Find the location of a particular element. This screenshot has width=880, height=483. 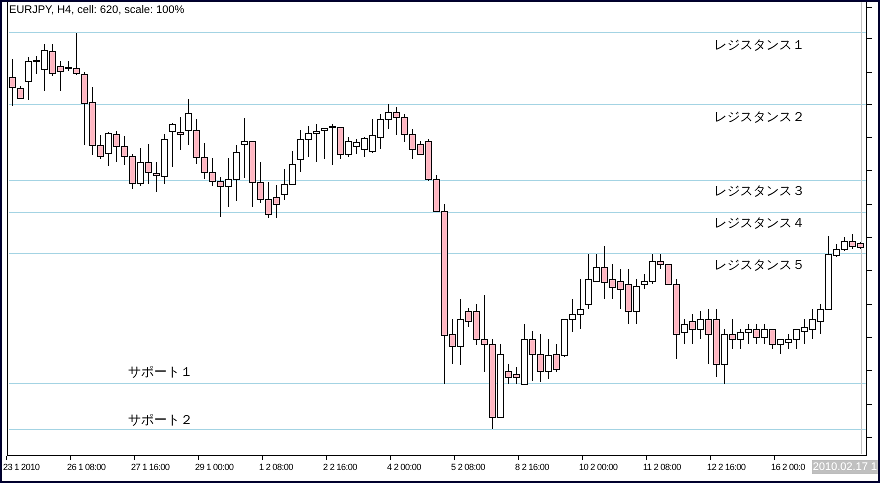

time-label: 1 2 08:00 is located at coordinates (276, 467).